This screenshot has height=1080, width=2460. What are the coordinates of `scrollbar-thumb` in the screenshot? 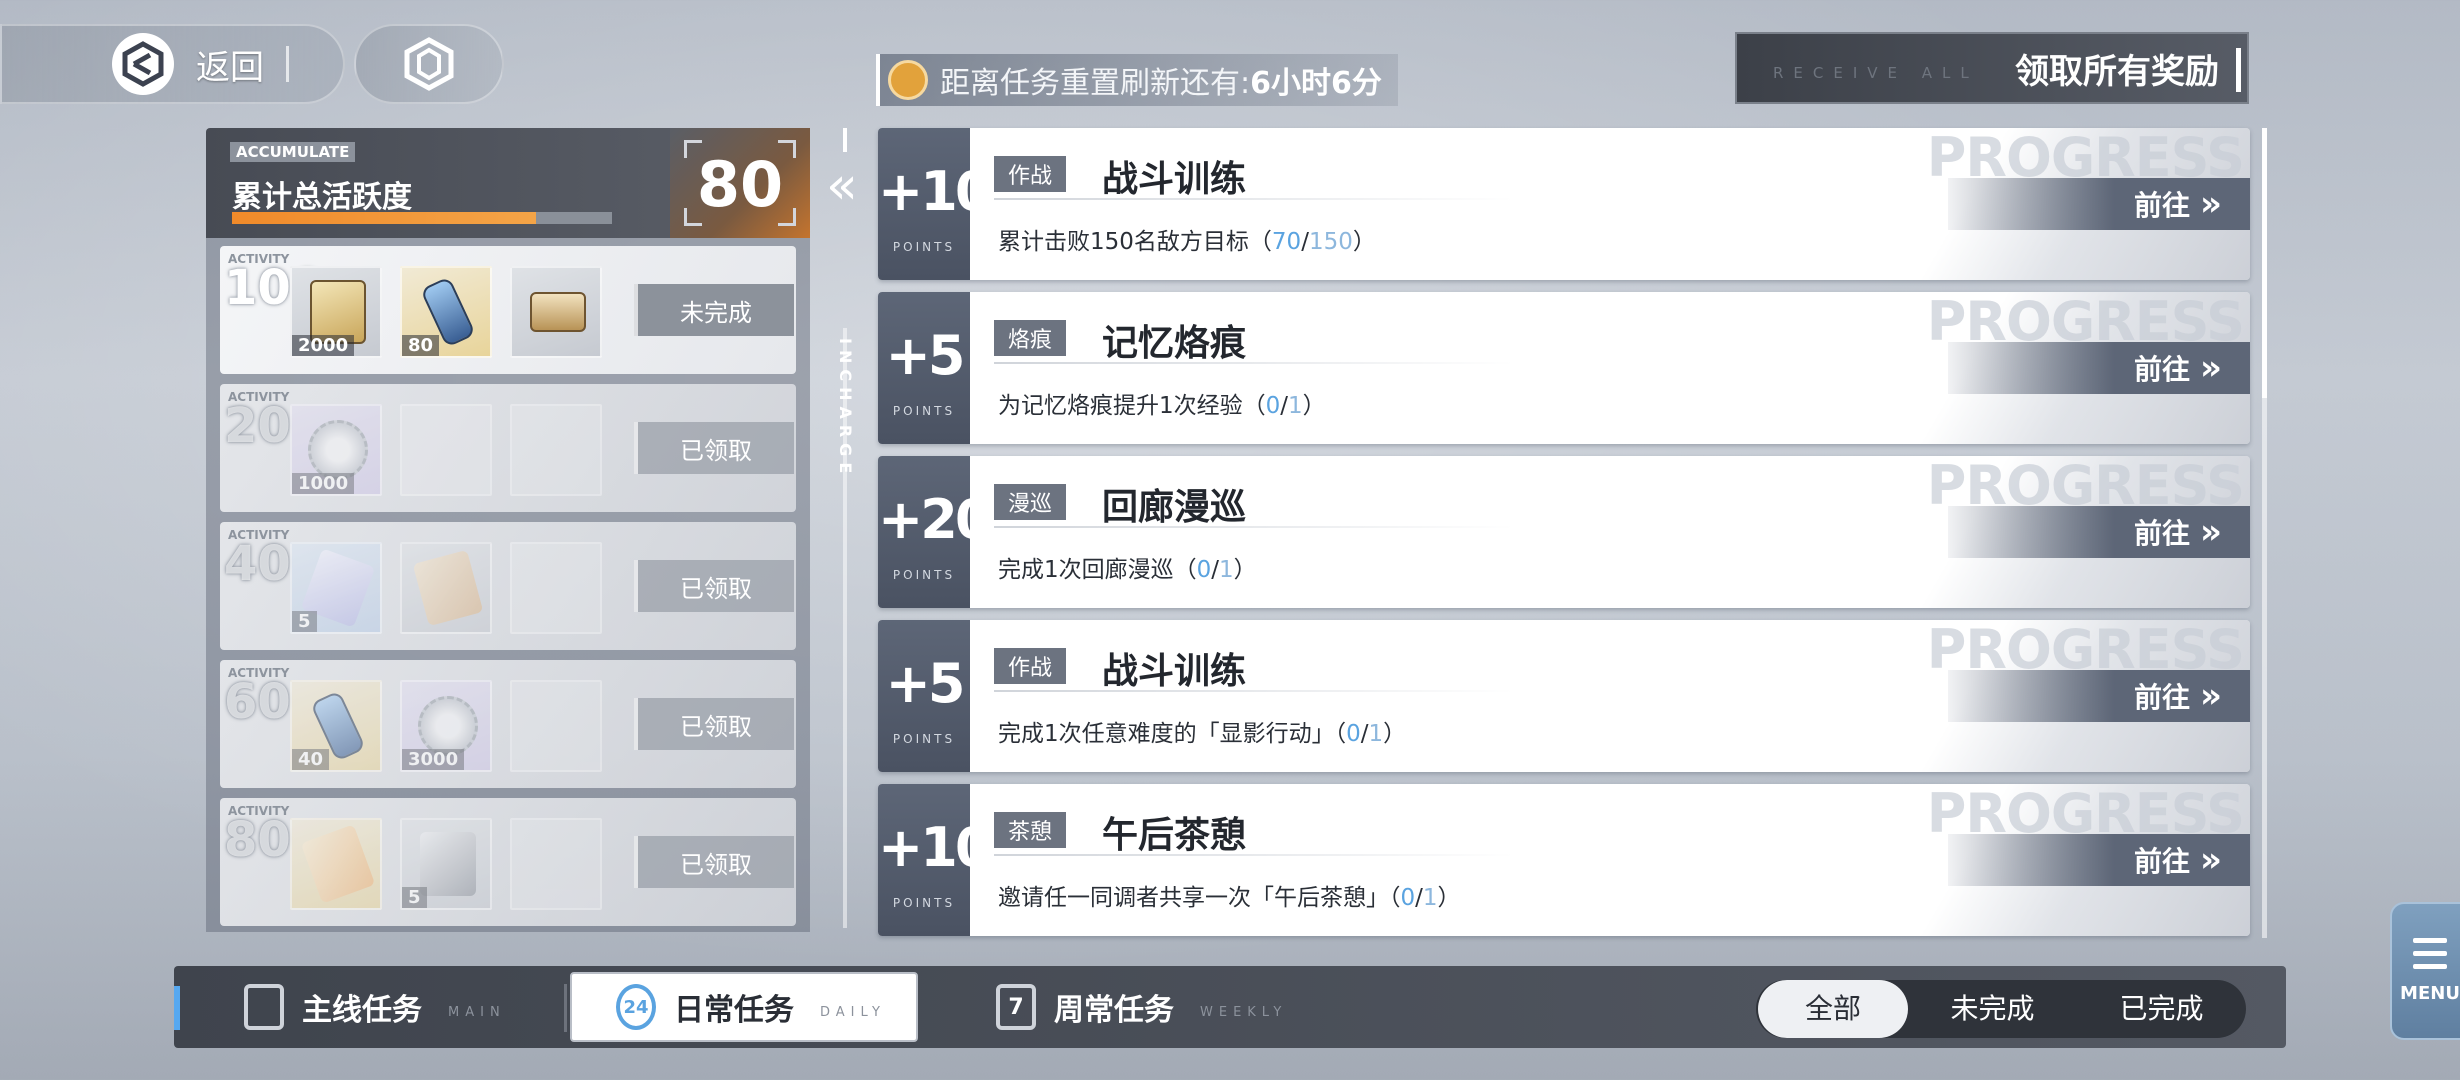 It's located at (2264, 263).